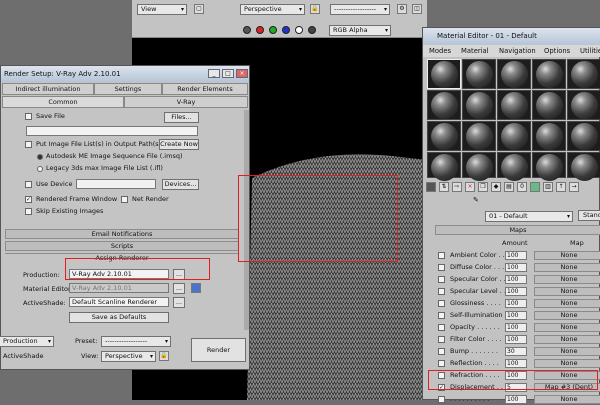  Describe the element at coordinates (517, 230) in the screenshot. I see `maps-rollout: Maps` at that location.